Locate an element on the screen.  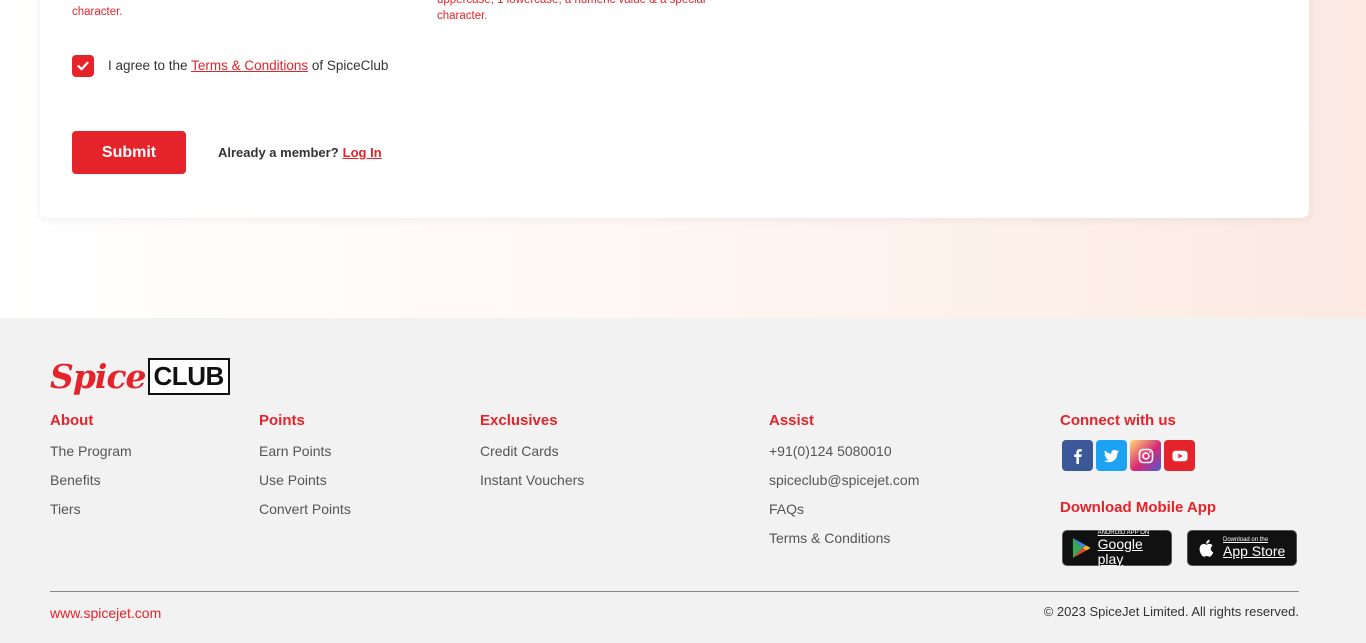
agree-prefix: I agree to the is located at coordinates (148, 65).